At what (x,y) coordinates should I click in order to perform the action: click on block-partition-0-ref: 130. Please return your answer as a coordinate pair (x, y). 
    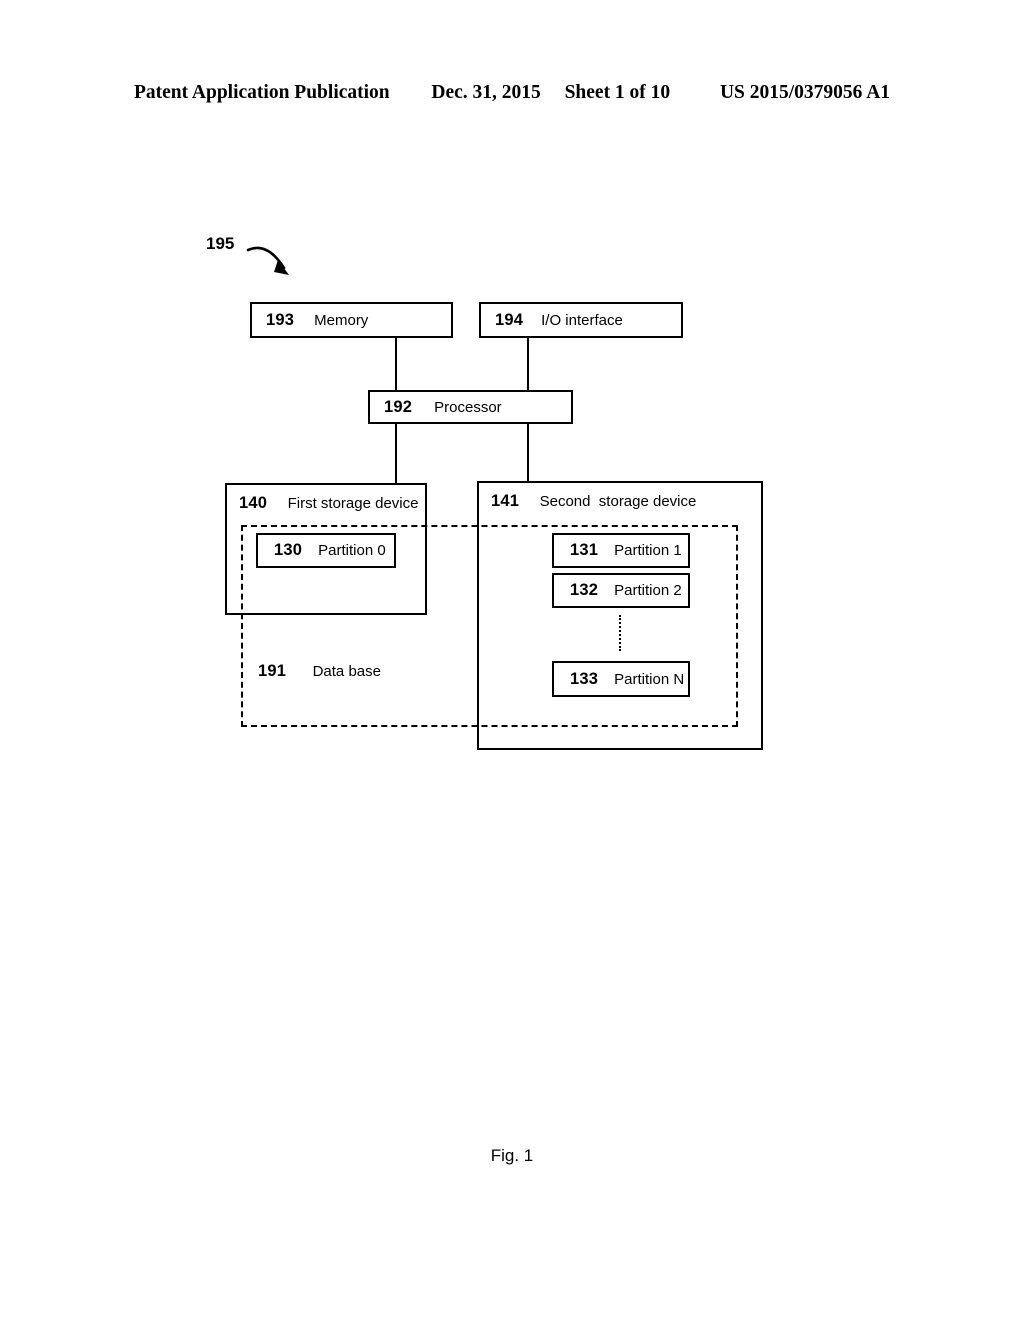
    Looking at the image, I should click on (288, 550).